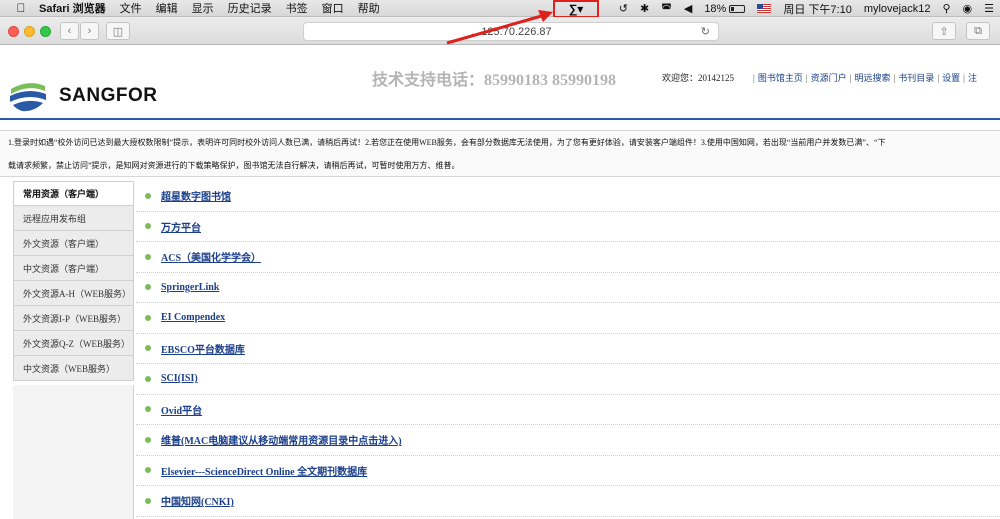 The width and height of the screenshot is (1000, 519). Describe the element at coordinates (193, 317) in the screenshot. I see `resource-link: EI Compendex` at that location.